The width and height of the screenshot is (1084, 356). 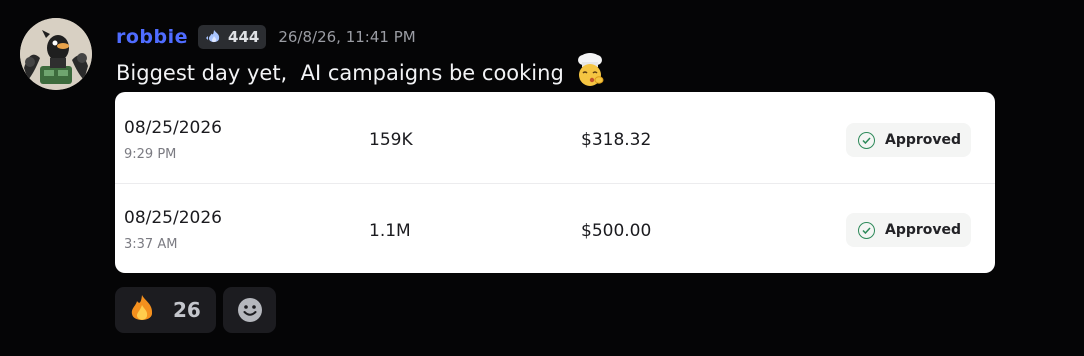 I want to click on guild-tag-number: 444, so click(x=244, y=37).